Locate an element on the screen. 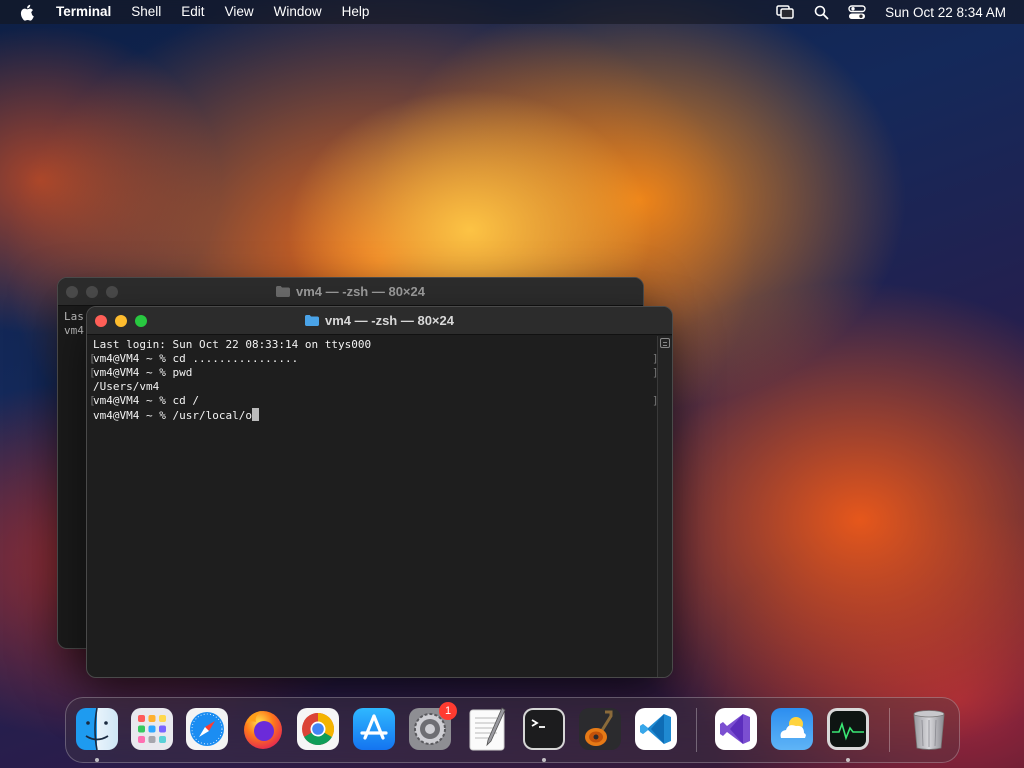  chrome-icon is located at coordinates (318, 729).